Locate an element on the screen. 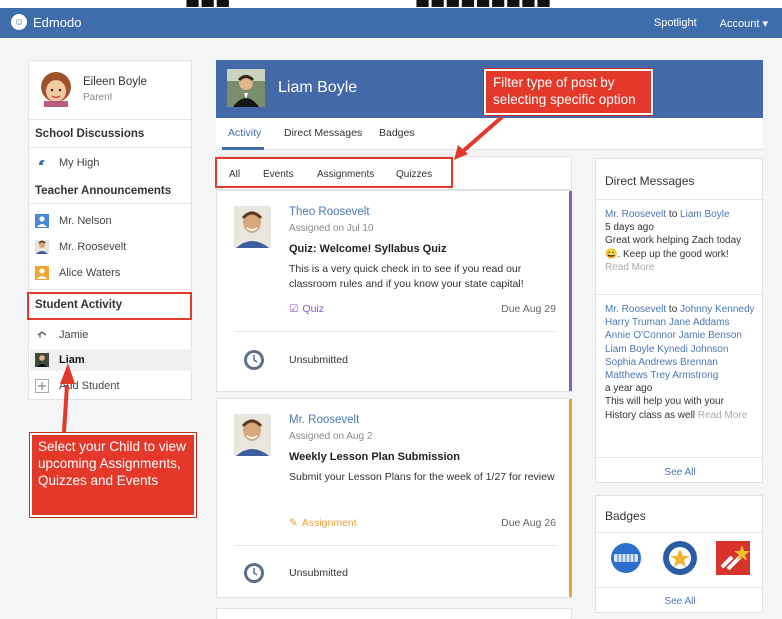 The height and width of the screenshot is (619, 782). sidebar-item-mr-roosevelt: Mr. Roosevelt is located at coordinates (113, 247).